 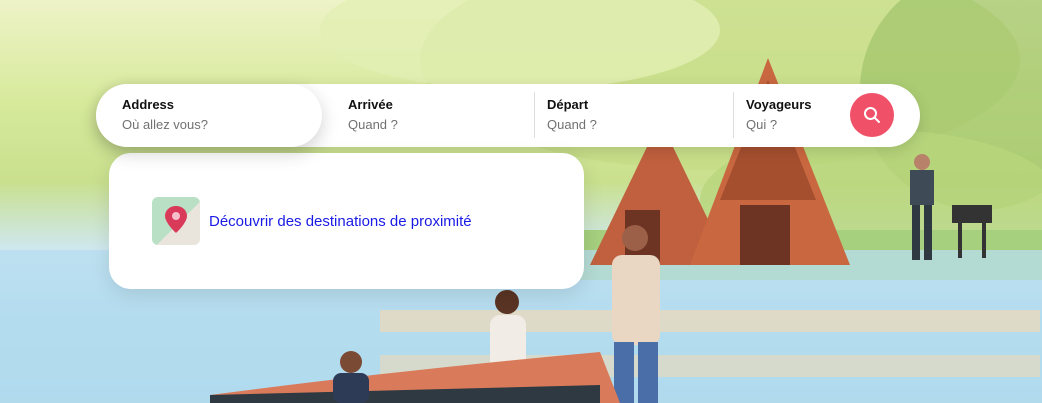 I want to click on arrival-placeholder: Quand ?, so click(x=373, y=124).